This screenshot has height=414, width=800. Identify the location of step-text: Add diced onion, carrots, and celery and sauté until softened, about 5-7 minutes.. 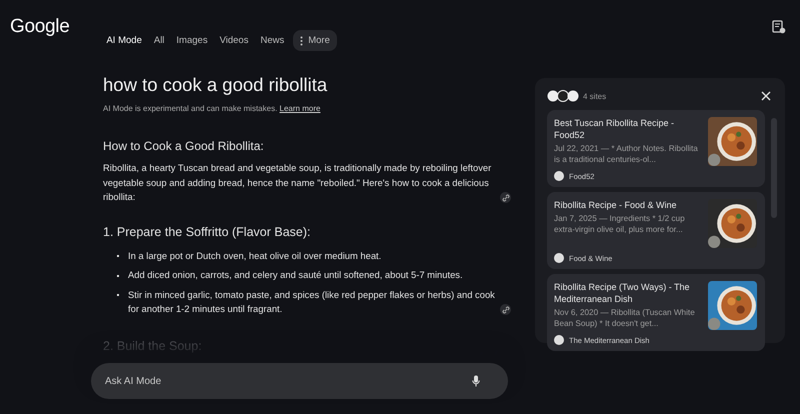
(295, 275).